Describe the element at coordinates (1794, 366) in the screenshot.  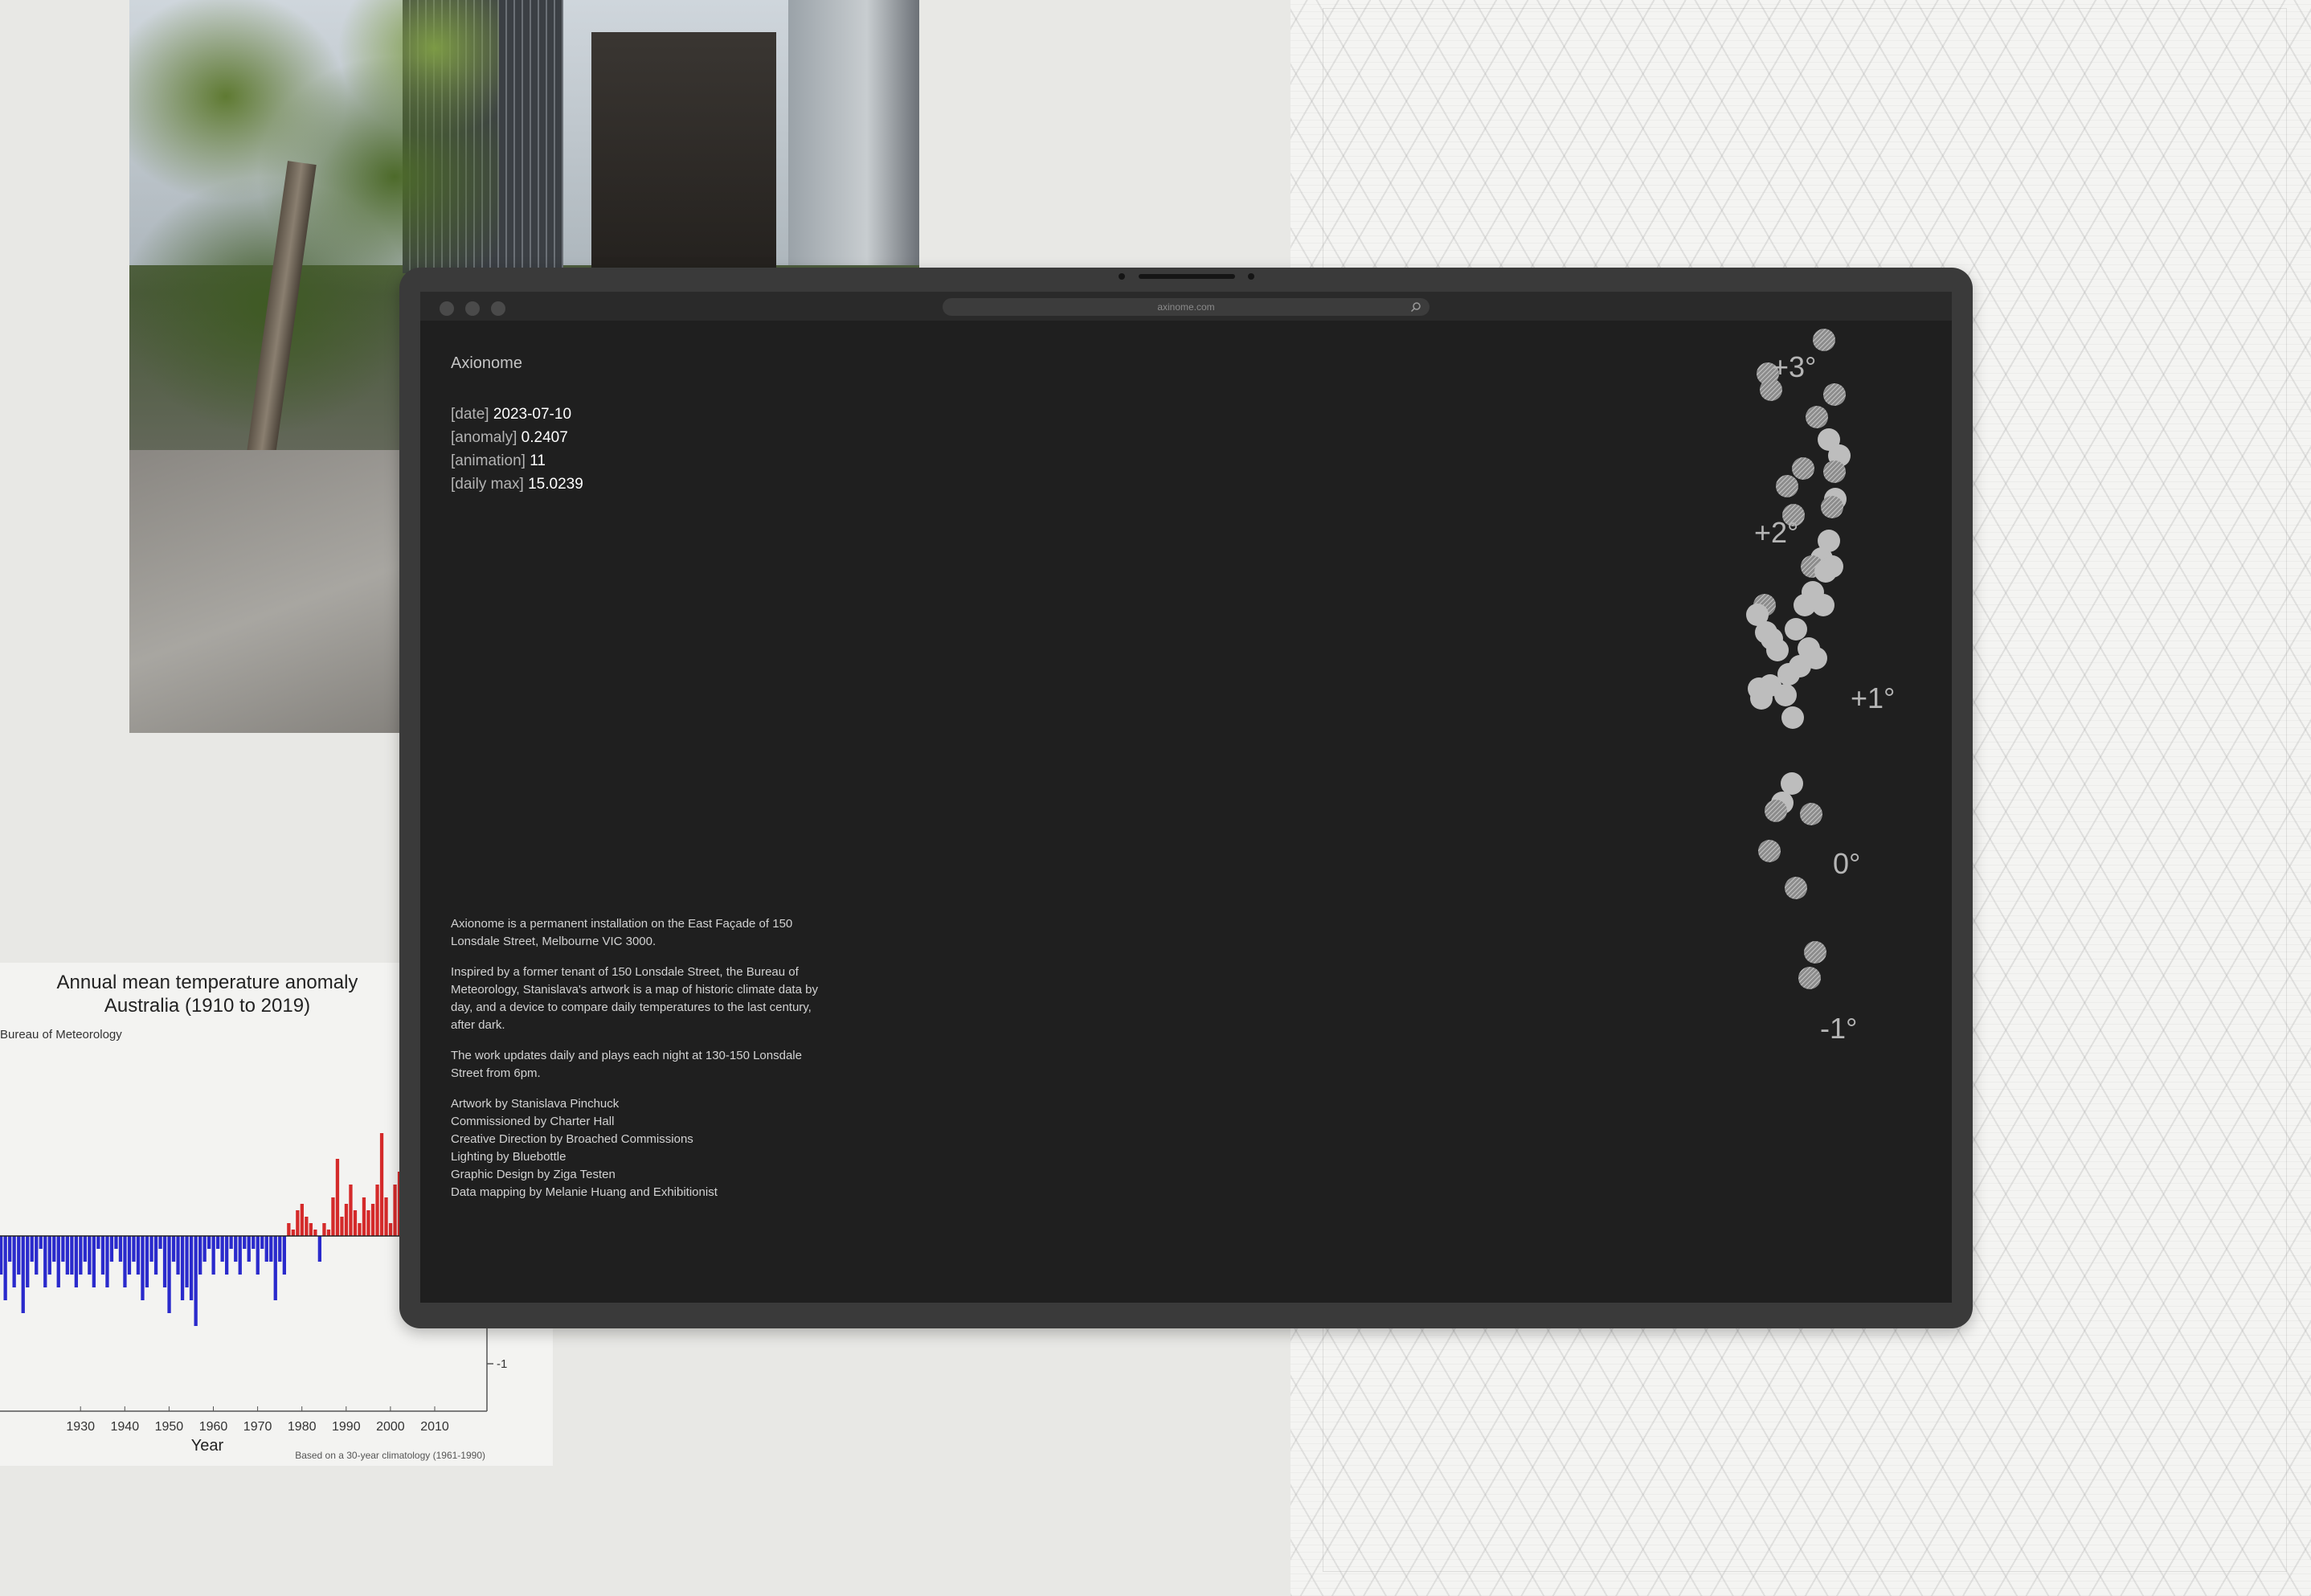
I see `scale-label-plus3: +3°` at that location.